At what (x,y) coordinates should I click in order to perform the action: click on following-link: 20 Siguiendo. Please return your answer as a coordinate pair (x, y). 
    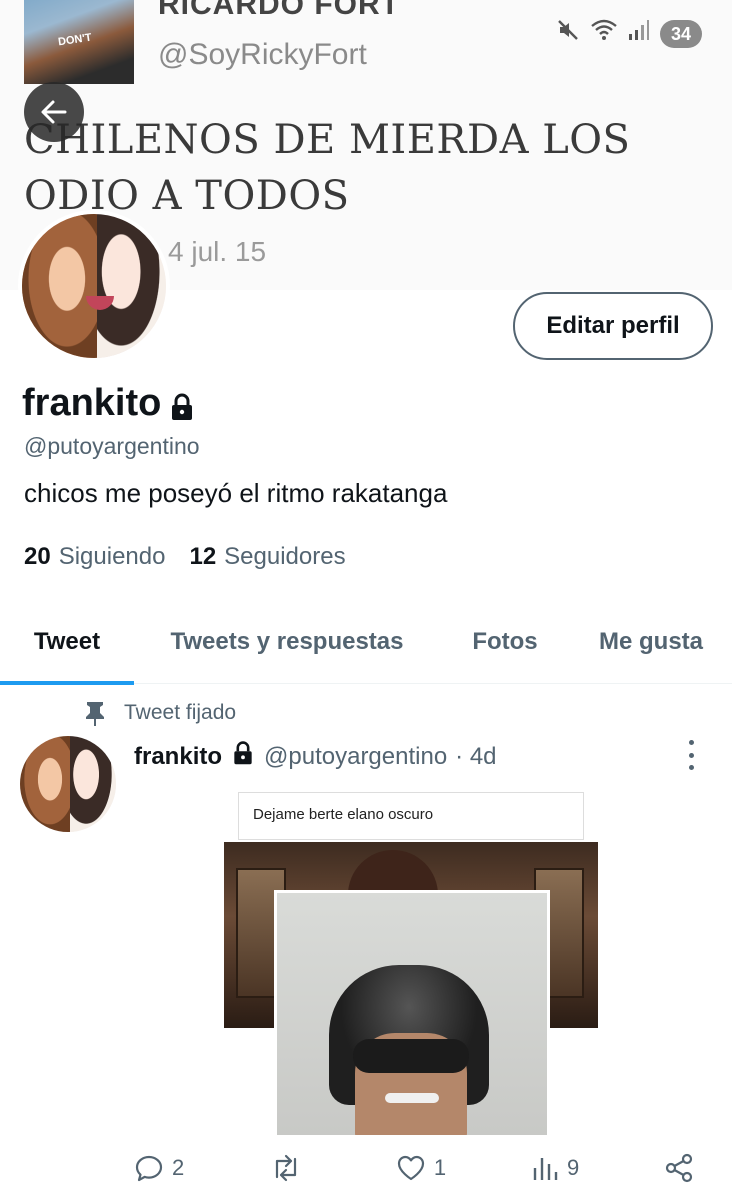
    Looking at the image, I should click on (94, 557).